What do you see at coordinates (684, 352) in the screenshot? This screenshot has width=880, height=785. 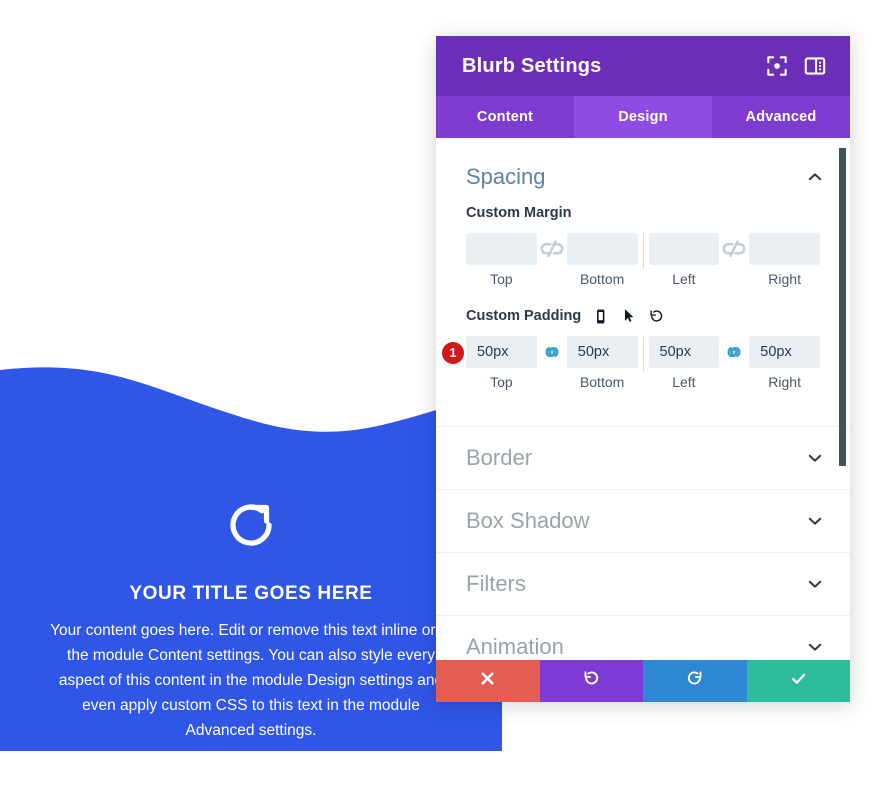 I see `custom-padding-left-input` at bounding box center [684, 352].